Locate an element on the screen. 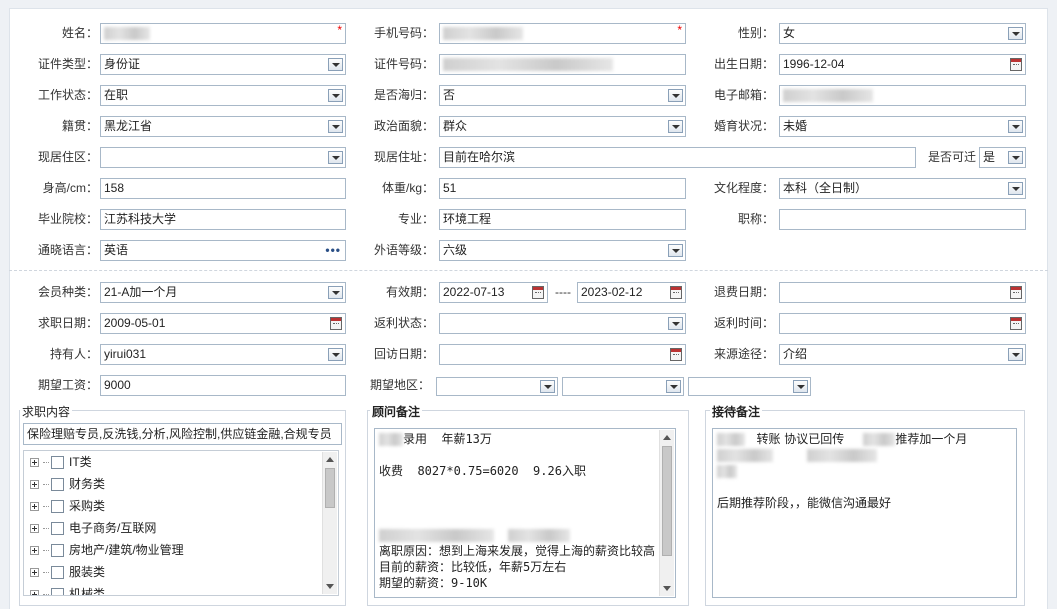 Image resolution: width=1057 pixels, height=609 pixels. region-district-select is located at coordinates (749, 386).